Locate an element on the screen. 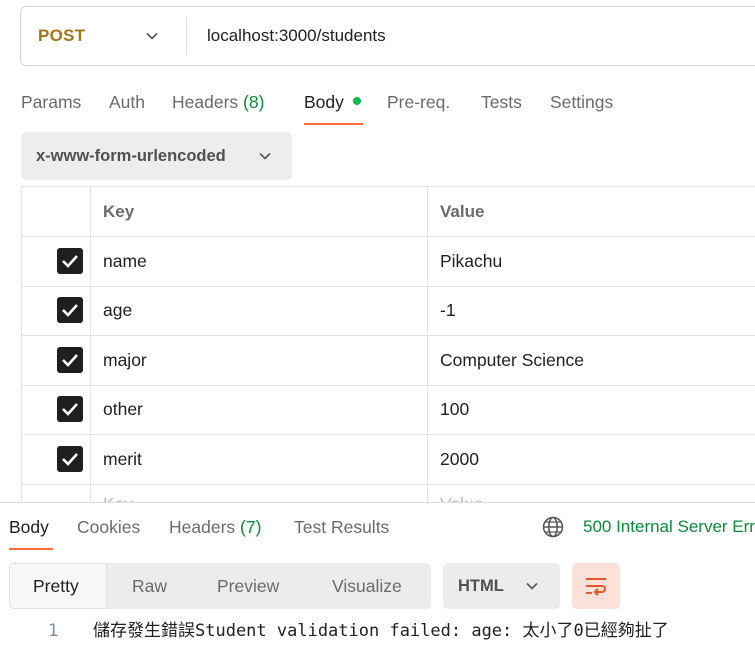  pane-divider is located at coordinates (377, 502).